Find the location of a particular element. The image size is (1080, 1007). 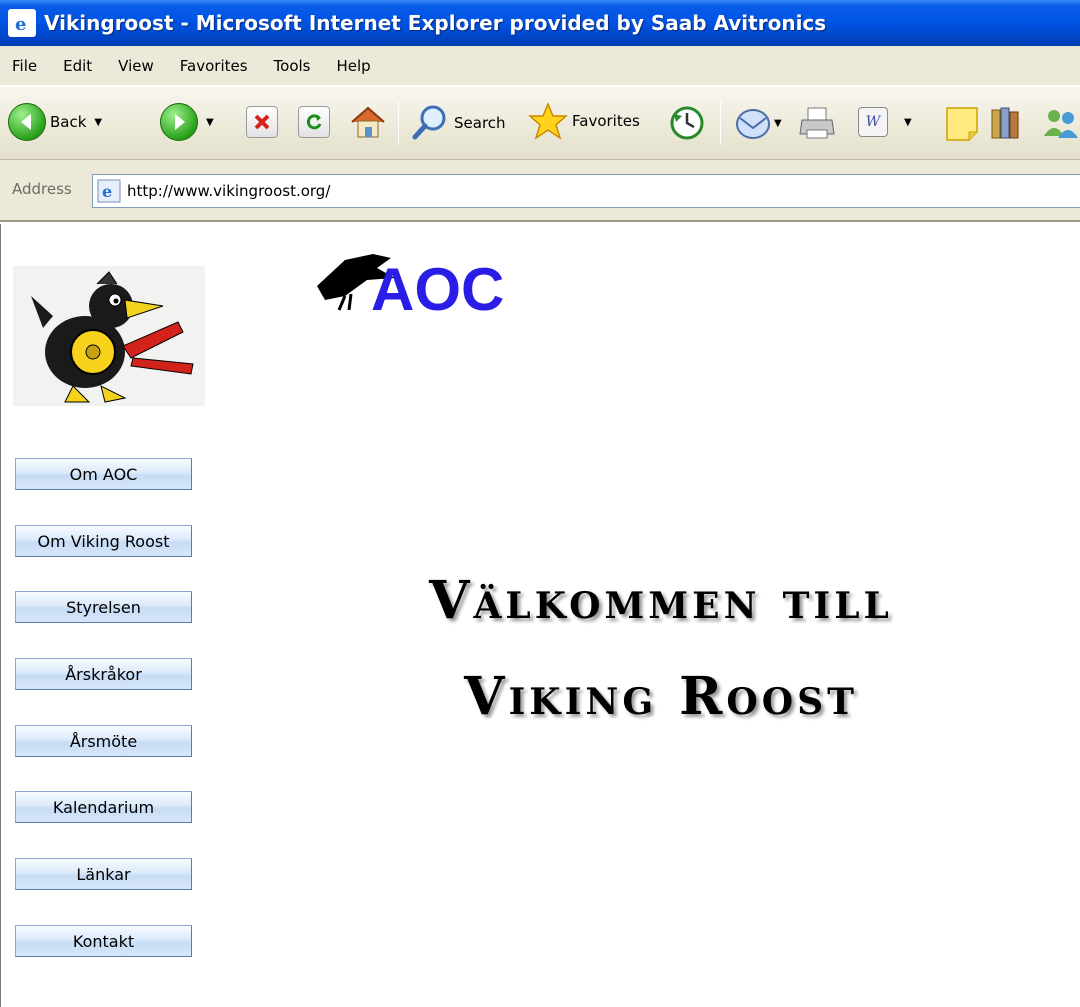

mail-button: ▼ is located at coordinates (758, 123).